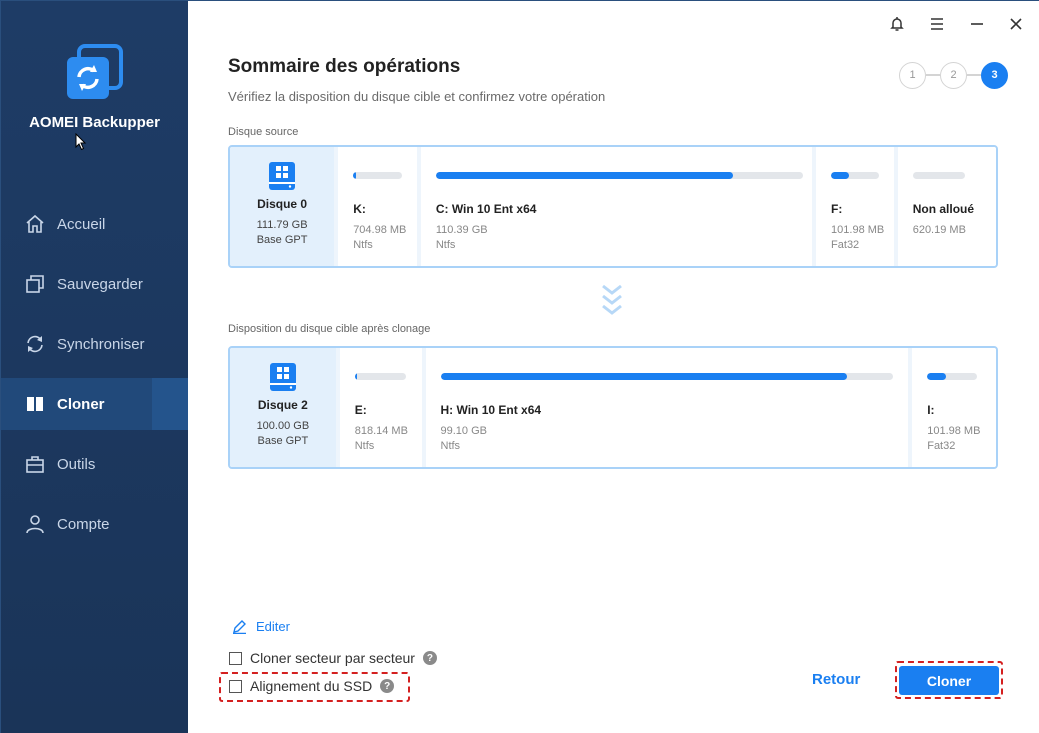 The height and width of the screenshot is (733, 1039). Describe the element at coordinates (359, 209) in the screenshot. I see `partition-label: K:` at that location.